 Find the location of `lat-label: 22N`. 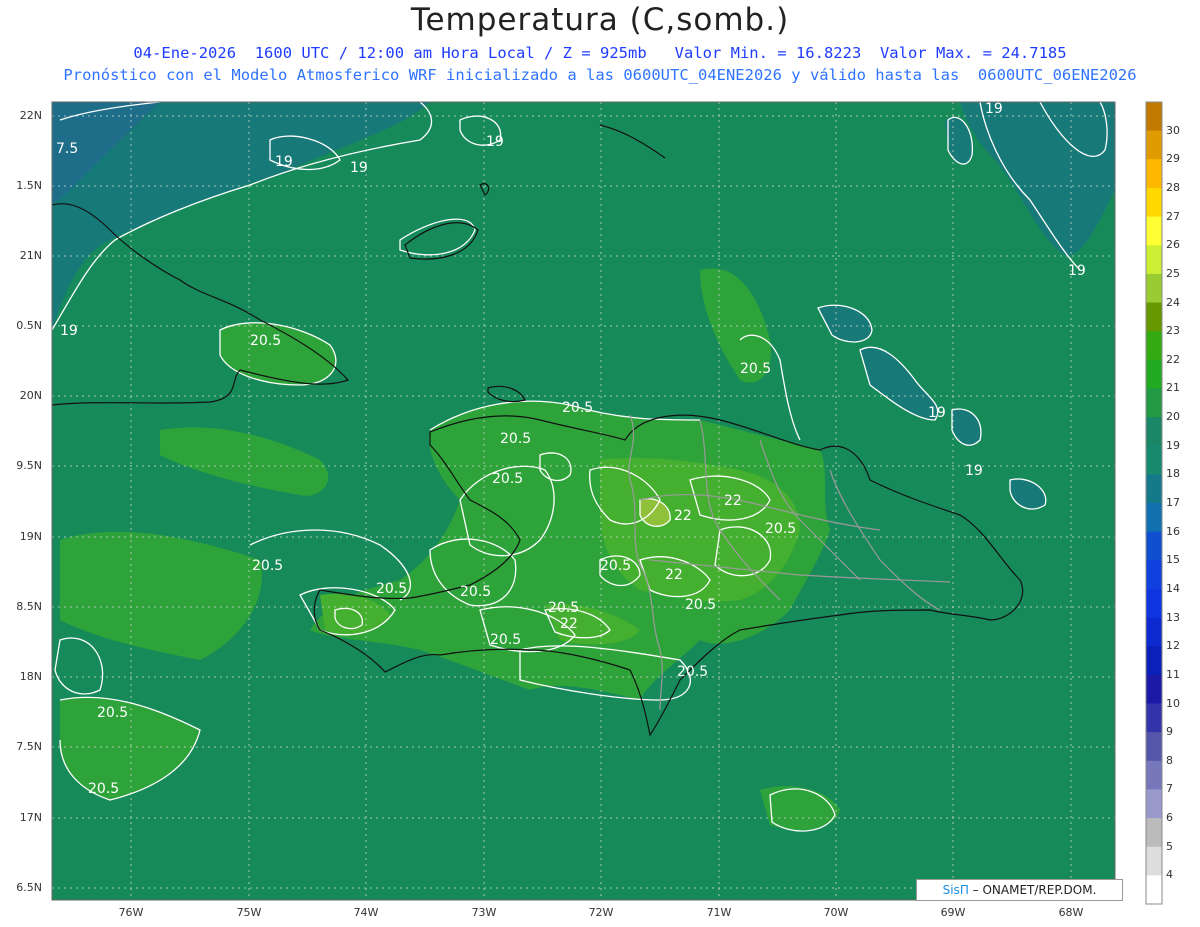

lat-label: 22N is located at coordinates (30, 115).